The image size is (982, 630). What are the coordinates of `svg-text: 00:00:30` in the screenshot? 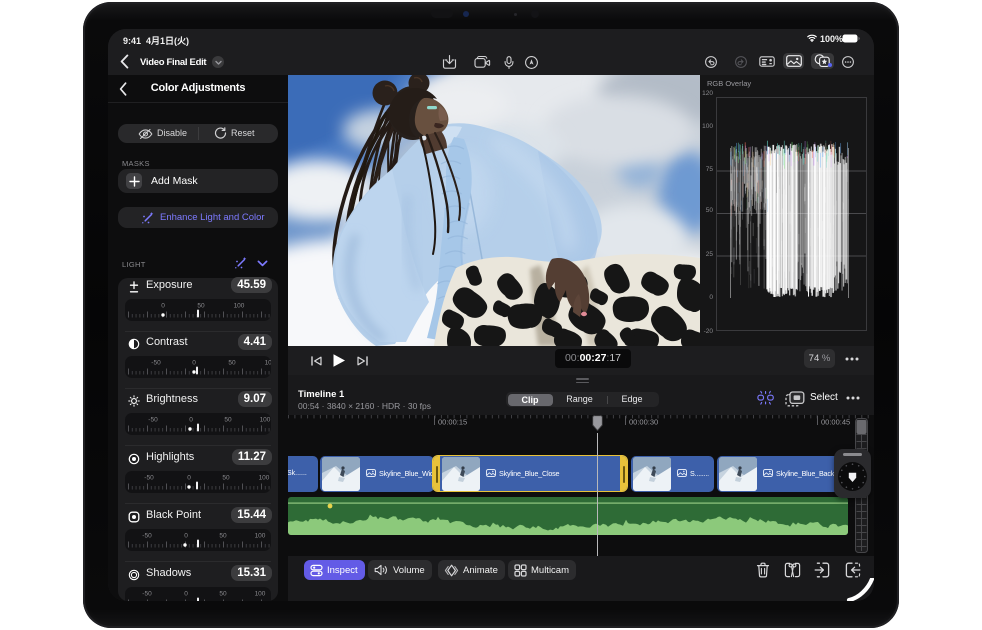 It's located at (643, 422).